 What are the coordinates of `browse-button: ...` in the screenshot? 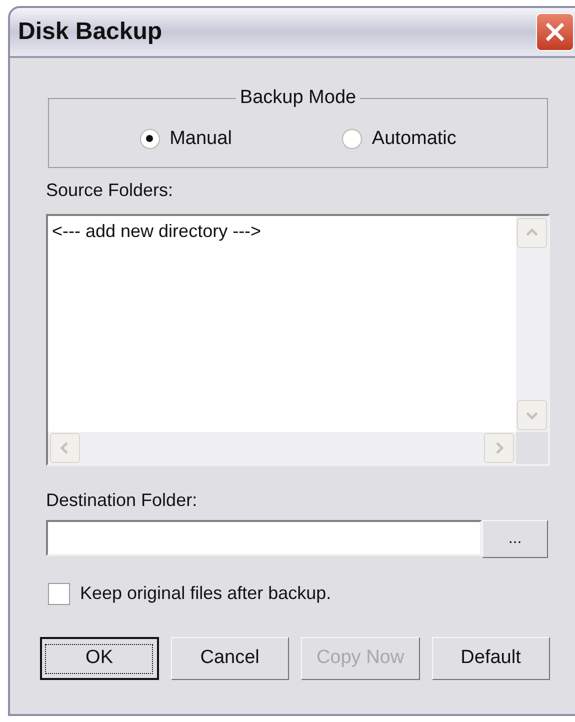 It's located at (515, 539).